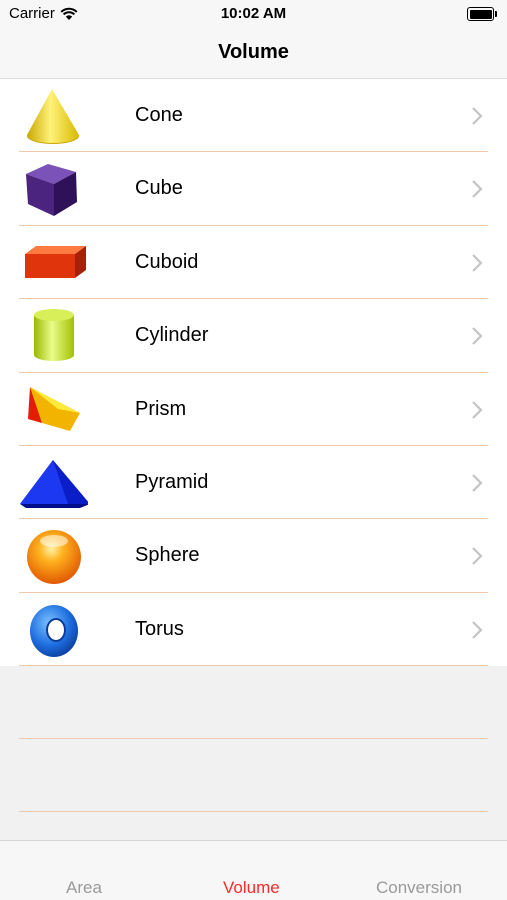 Image resolution: width=507 pixels, height=900 pixels. Describe the element at coordinates (54, 408) in the screenshot. I see `prism-icon` at that location.